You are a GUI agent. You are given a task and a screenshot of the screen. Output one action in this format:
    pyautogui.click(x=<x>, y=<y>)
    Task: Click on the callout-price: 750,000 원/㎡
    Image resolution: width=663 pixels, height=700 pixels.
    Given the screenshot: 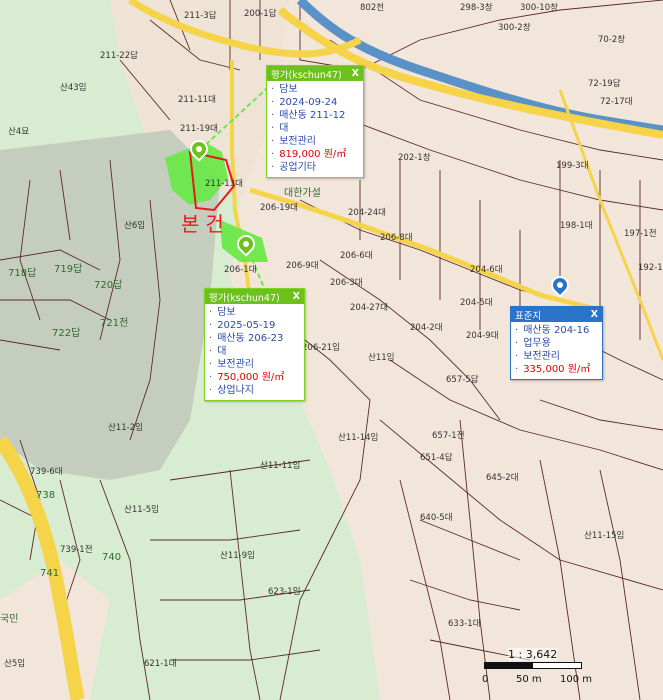 What is the action you would take?
    pyautogui.click(x=254, y=377)
    